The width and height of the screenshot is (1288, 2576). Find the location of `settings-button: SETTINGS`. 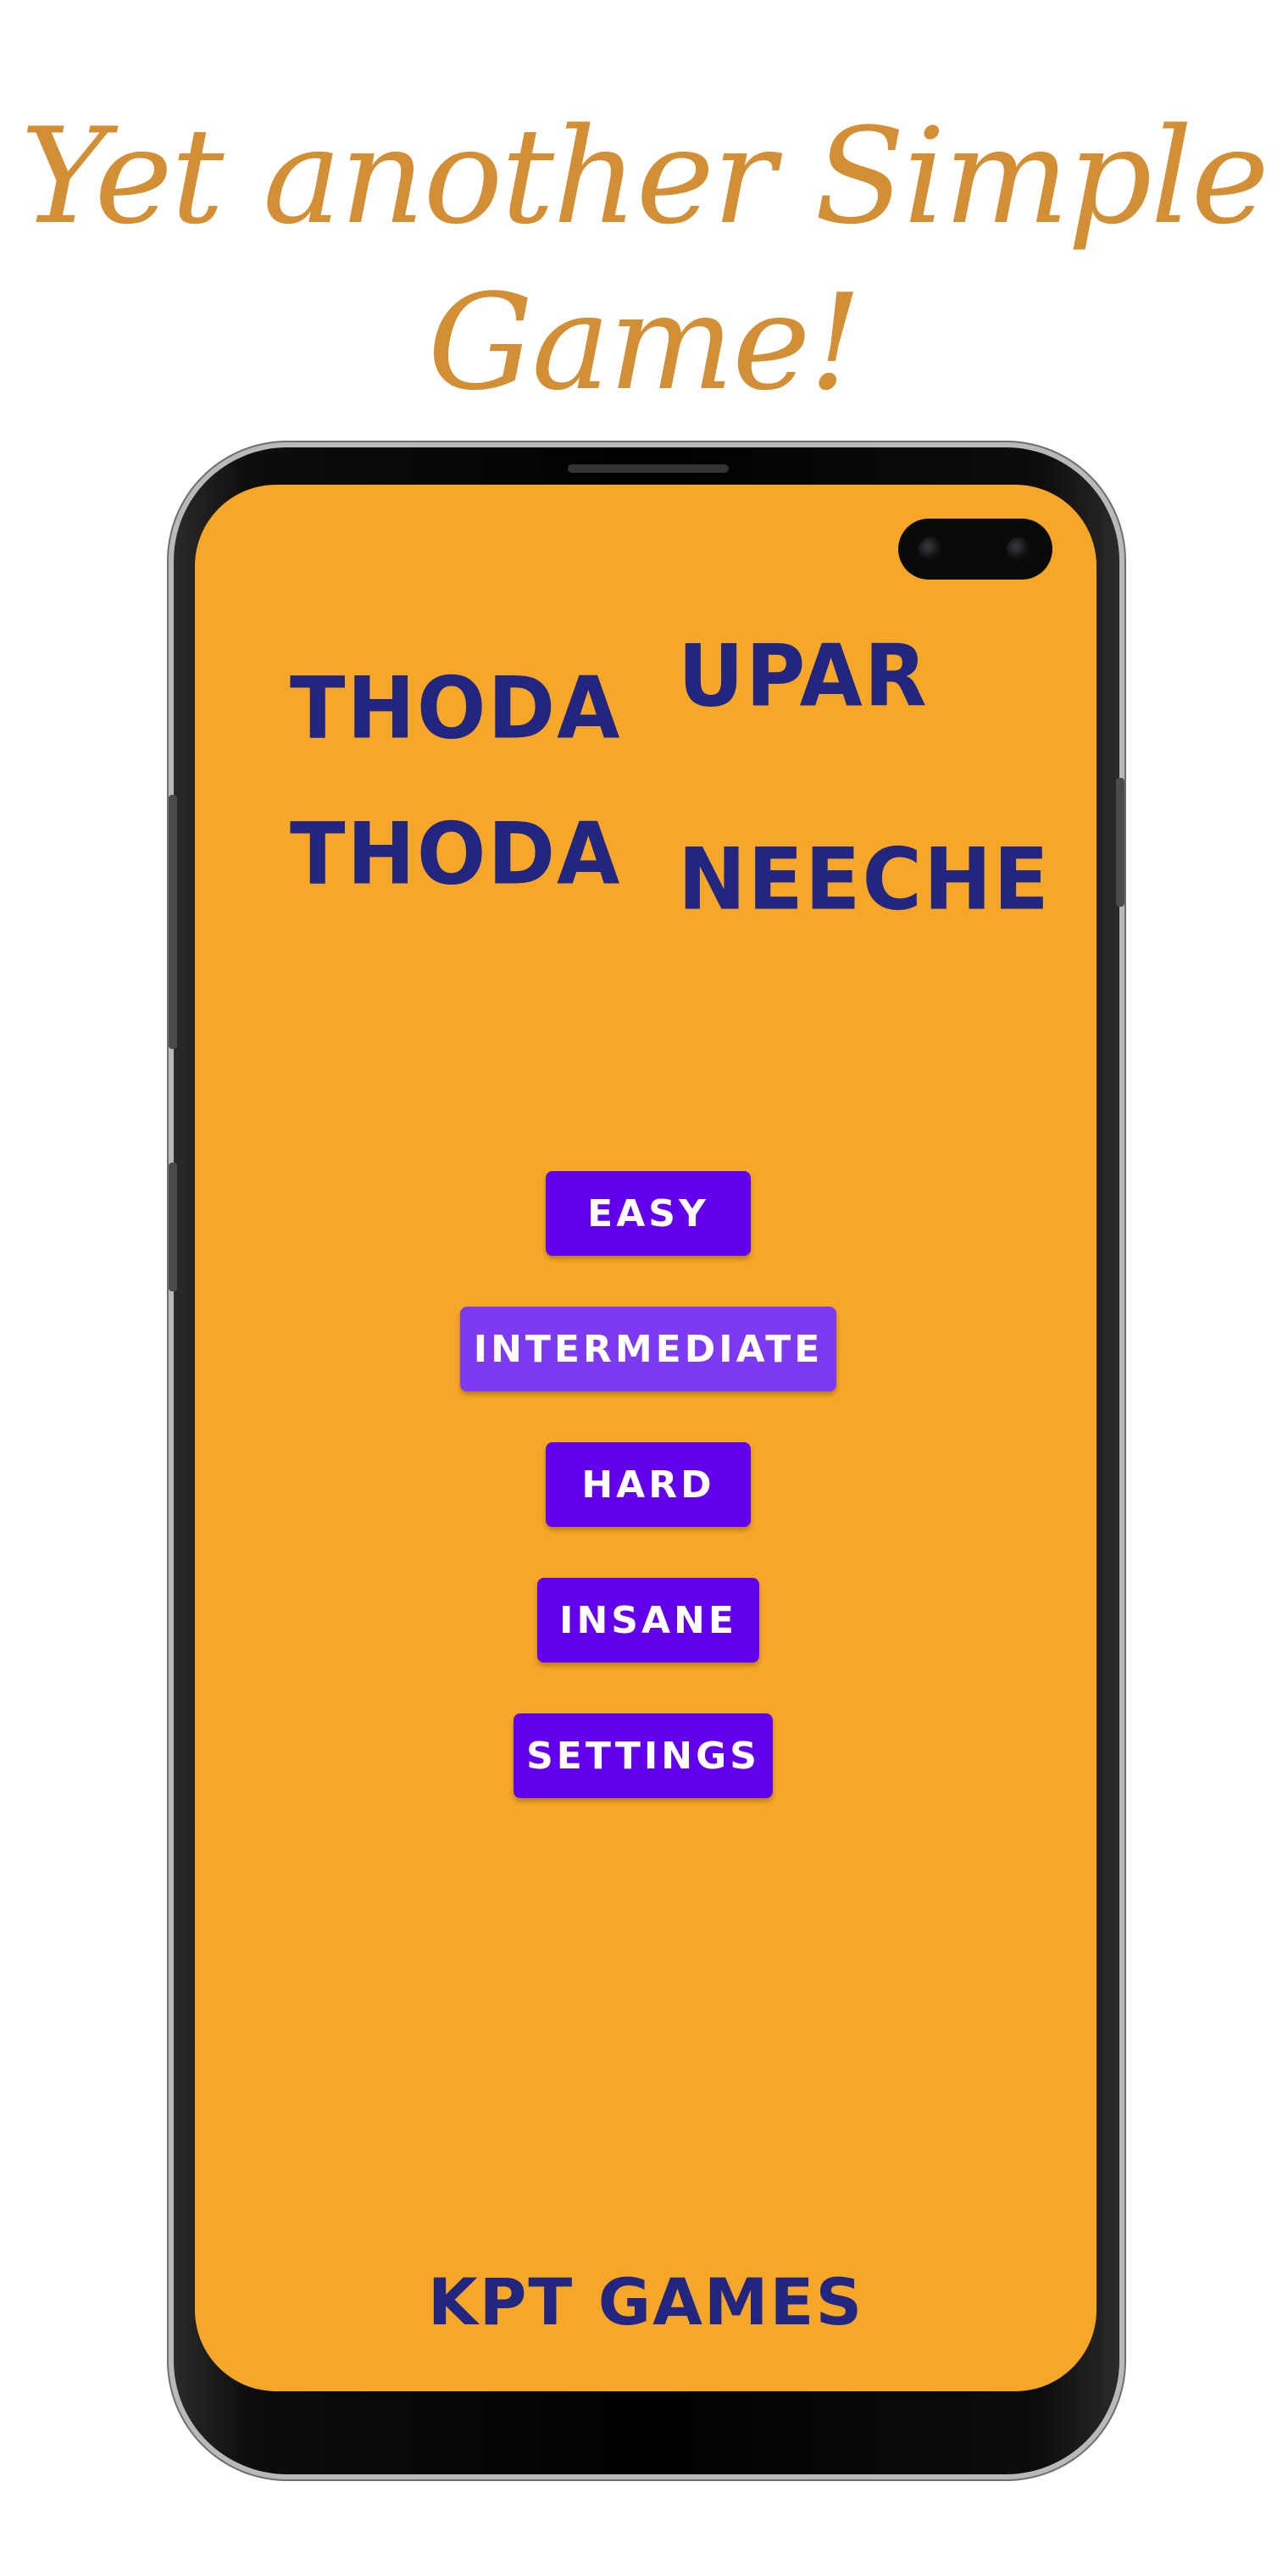

settings-button: SETTINGS is located at coordinates (643, 1755).